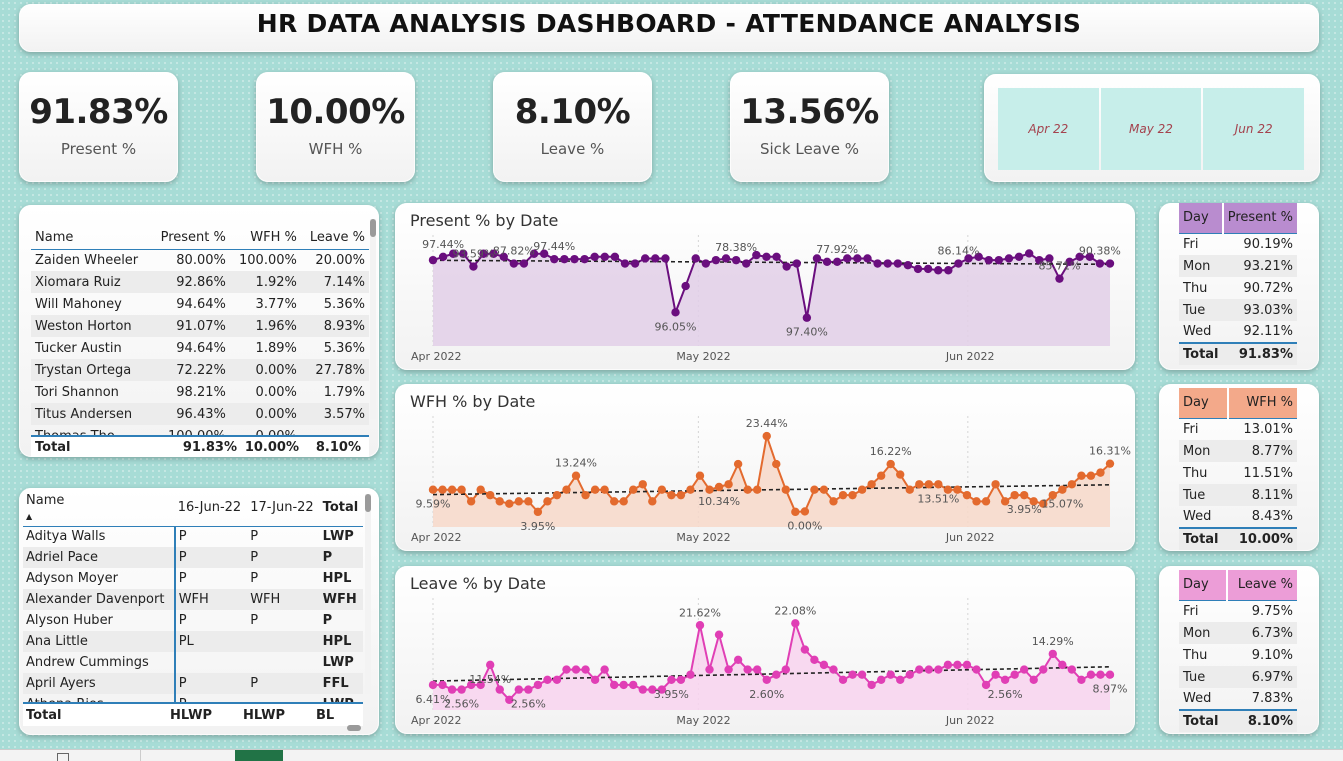 The image size is (1343, 761). Describe the element at coordinates (1238, 495) in the screenshot. I see `table-row: Tue 8.11%` at that location.